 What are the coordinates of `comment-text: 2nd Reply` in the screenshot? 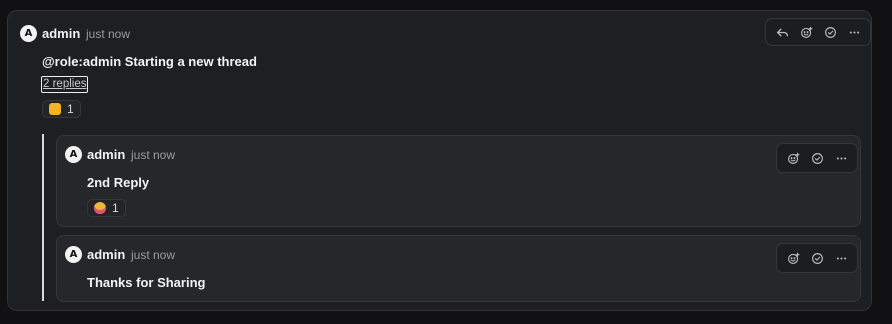 It's located at (118, 182).